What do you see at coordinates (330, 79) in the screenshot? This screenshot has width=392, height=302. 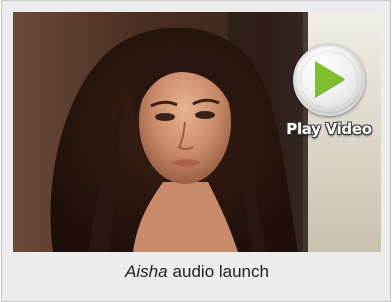 I see `play-icon` at bounding box center [330, 79].